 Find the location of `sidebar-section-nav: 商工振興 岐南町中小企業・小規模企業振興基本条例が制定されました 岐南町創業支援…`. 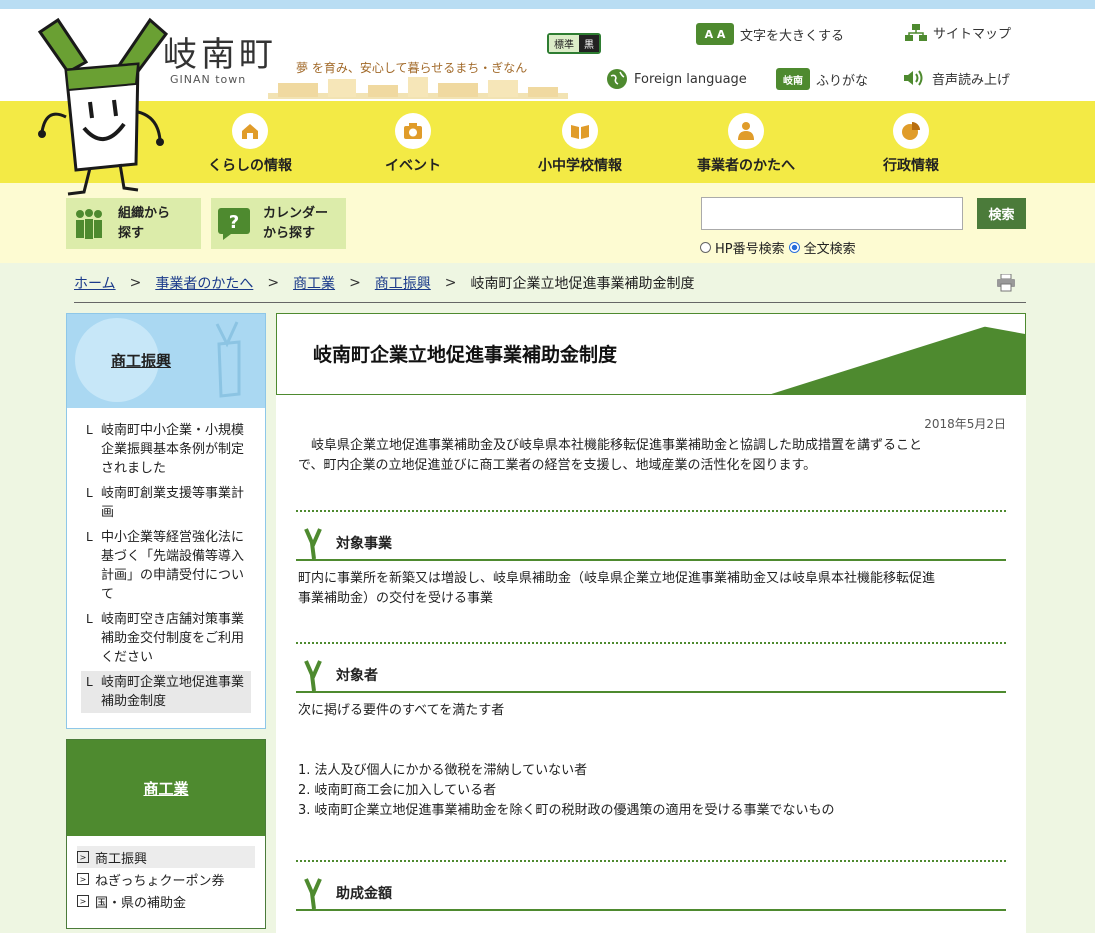

sidebar-section-nav: 商工振興 岐南町中小企業・小規模企業振興基本条例が制定されました 岐南町創業支援… is located at coordinates (166, 521).